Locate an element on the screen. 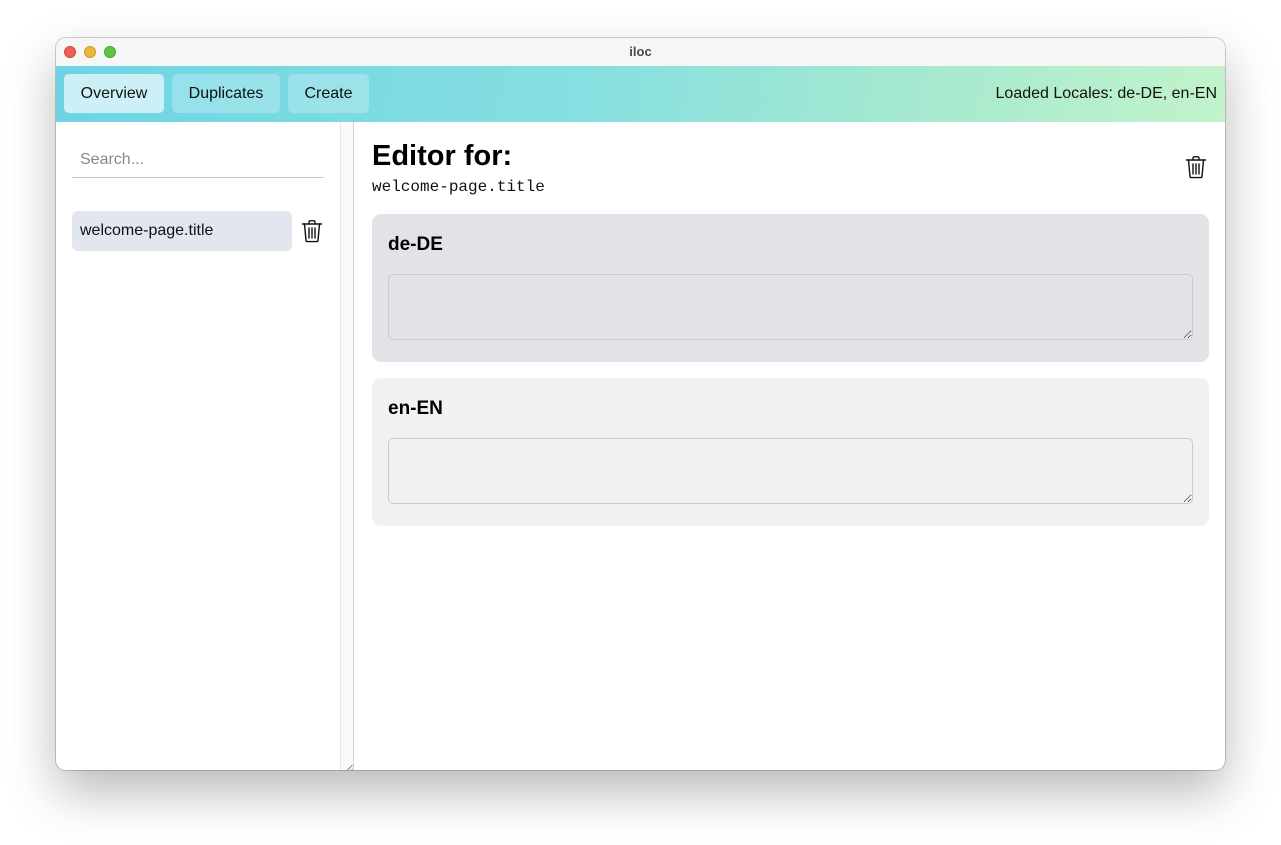 Image resolution: width=1281 pixels, height=845 pixels. resize-grip-icon is located at coordinates (348, 765).